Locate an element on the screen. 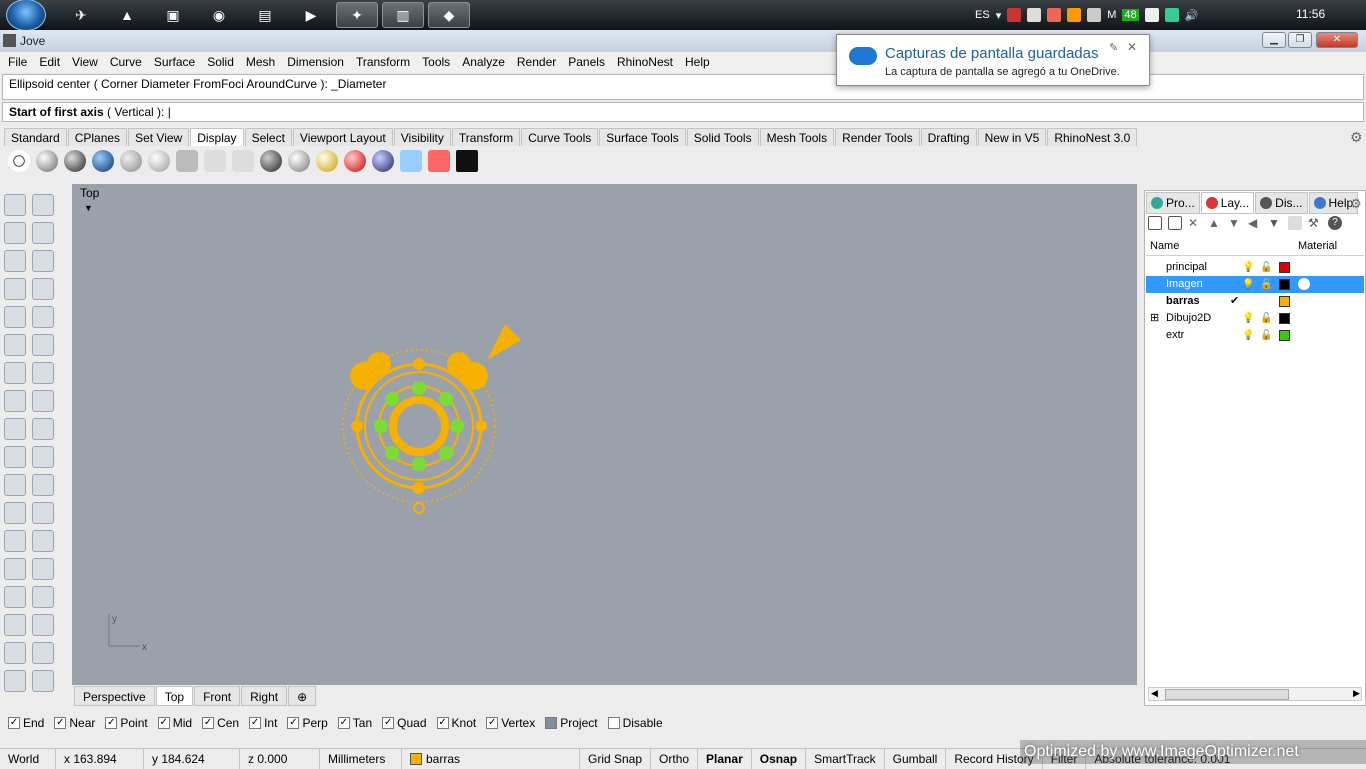 This screenshot has height=769, width=1366. osnap-toggle: Osnap is located at coordinates (779, 759).